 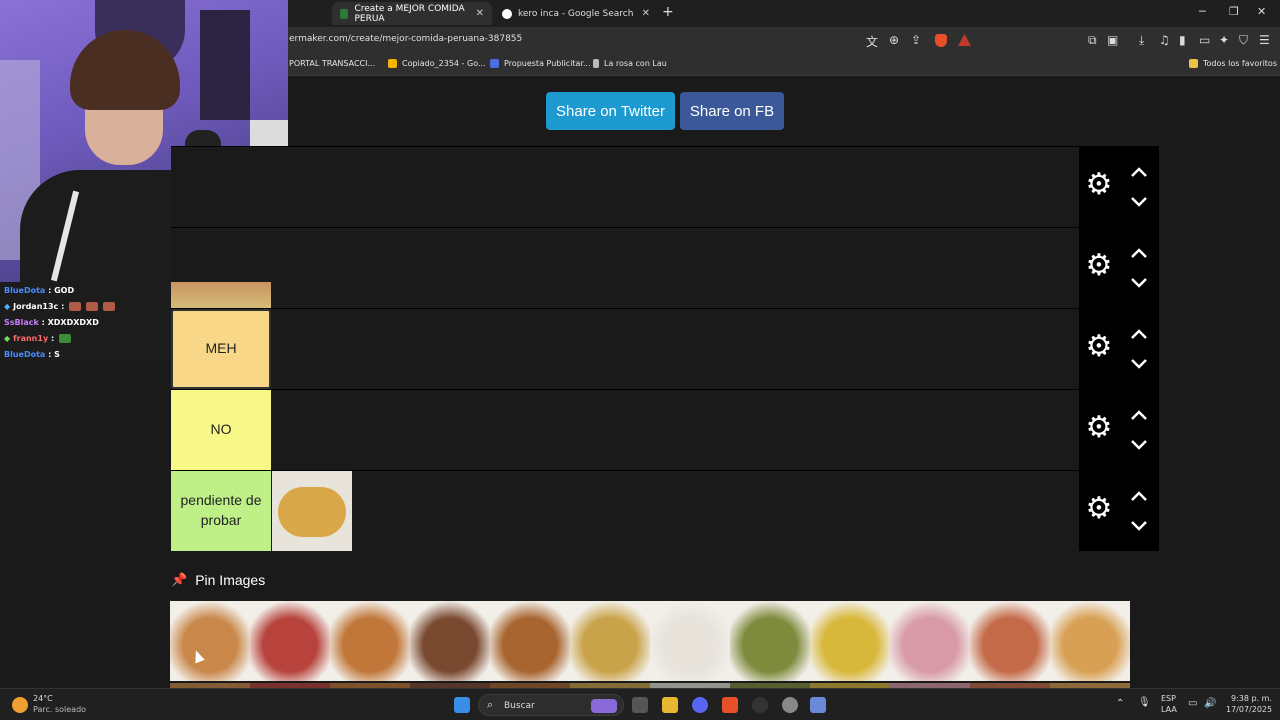 What do you see at coordinates (551, 705) in the screenshot?
I see `taskbar-search: ⌕ Buscar` at bounding box center [551, 705].